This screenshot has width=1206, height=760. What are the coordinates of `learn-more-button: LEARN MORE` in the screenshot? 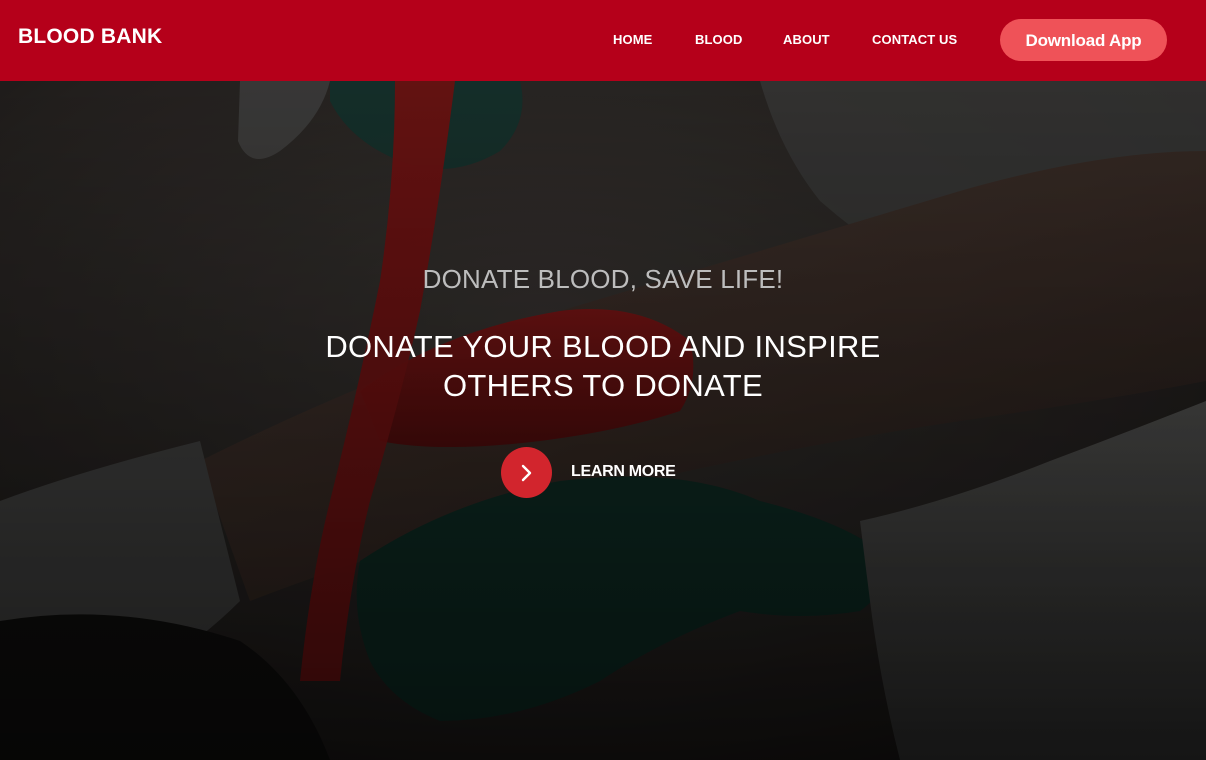 It's located at (601, 472).